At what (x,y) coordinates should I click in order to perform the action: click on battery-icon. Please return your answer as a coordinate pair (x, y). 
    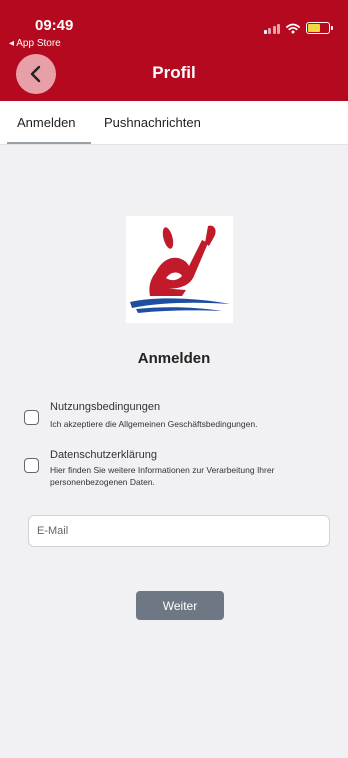
    Looking at the image, I should click on (319, 28).